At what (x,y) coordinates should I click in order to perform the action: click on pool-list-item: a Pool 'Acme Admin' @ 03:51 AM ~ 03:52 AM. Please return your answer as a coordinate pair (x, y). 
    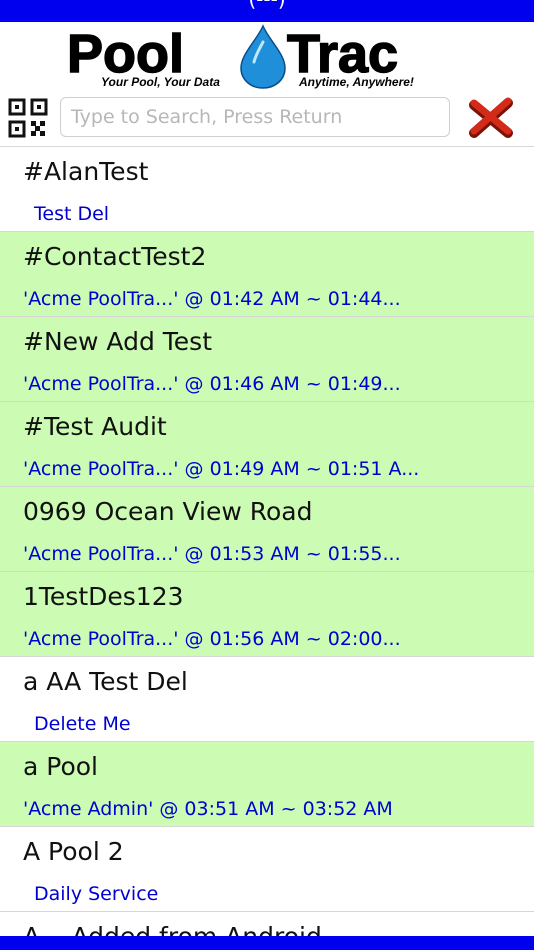
    Looking at the image, I should click on (267, 784).